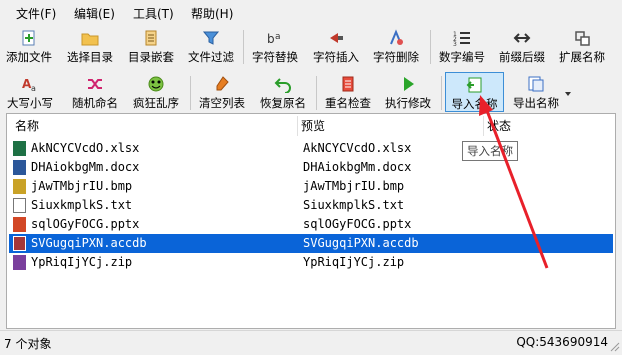 This screenshot has height=355, width=622. Describe the element at coordinates (28, 344) in the screenshot. I see `status-object-count: 7 个对象` at that location.